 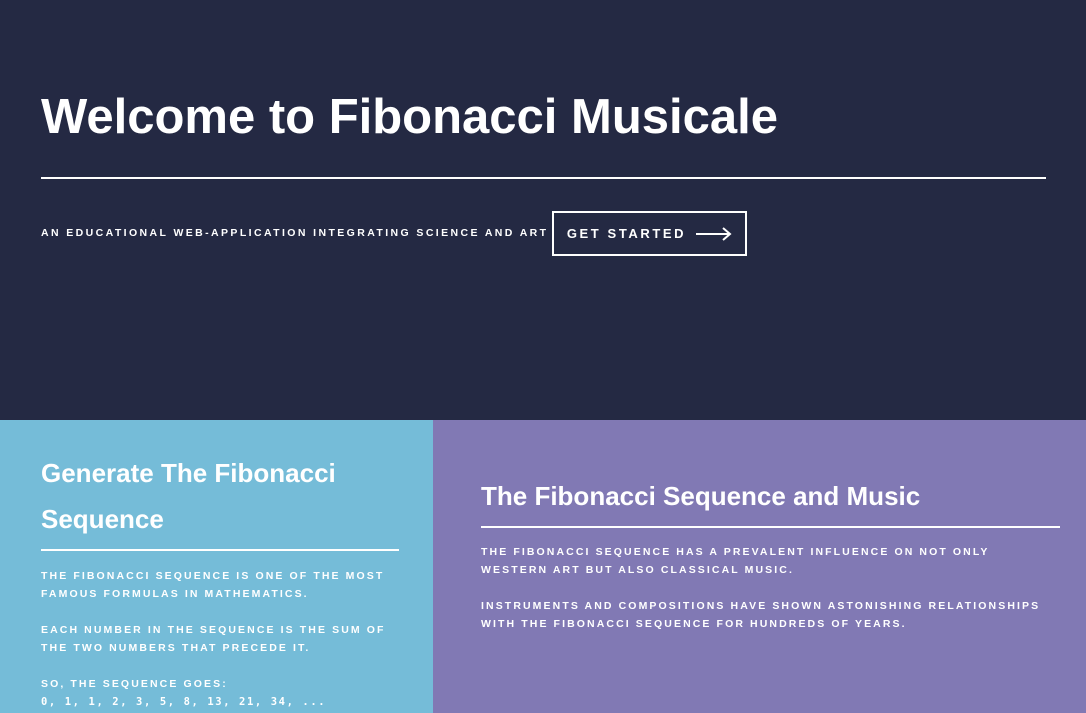 I want to click on get-started-button: GET STARTED, so click(x=649, y=233).